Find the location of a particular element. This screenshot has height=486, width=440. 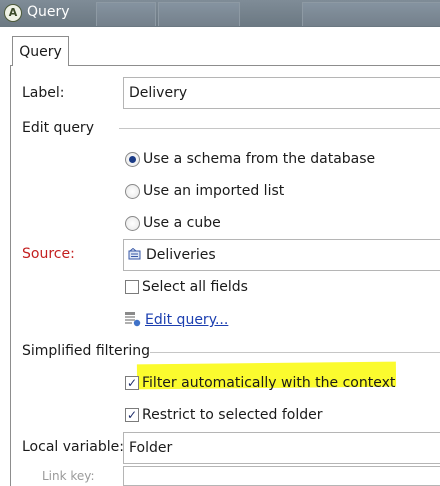

filter-context-checkbox: ✓ is located at coordinates (132, 383).